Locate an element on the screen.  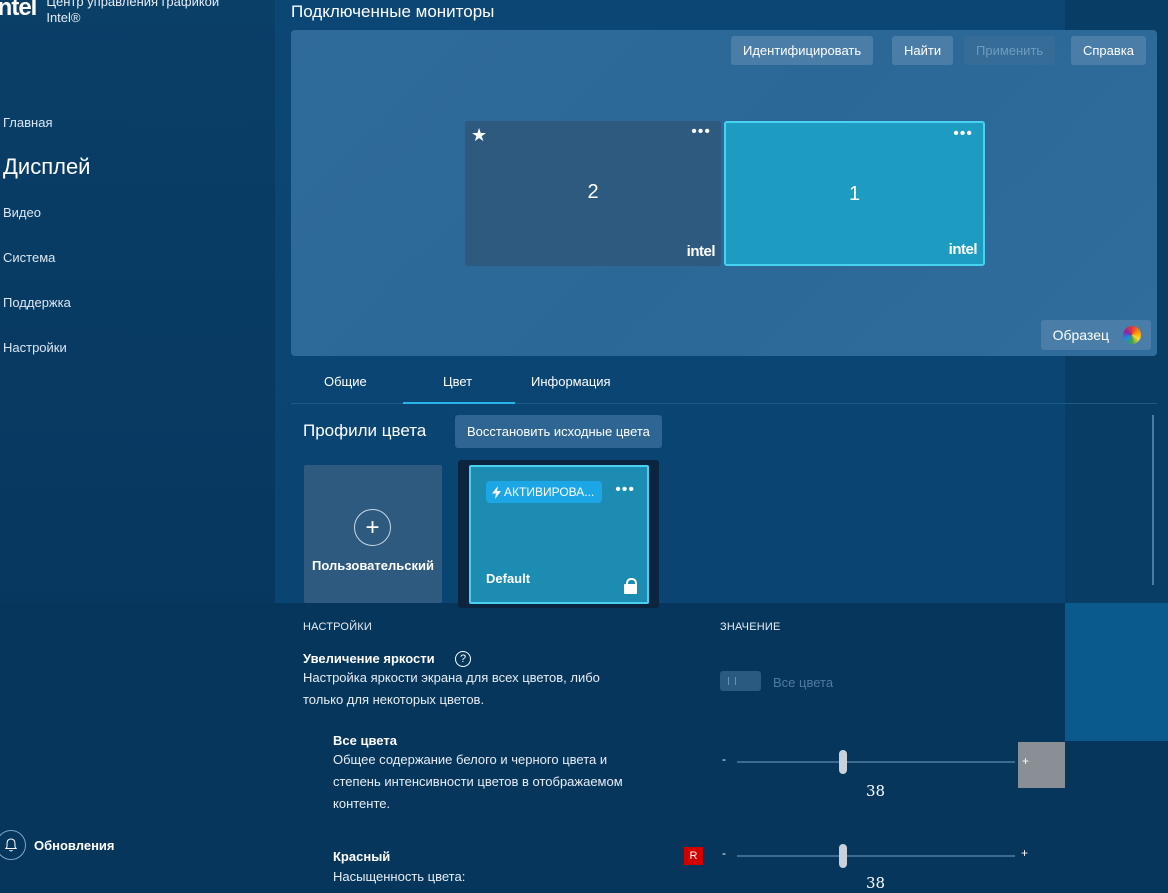
settings-column-header: НАСТРОЙКИ is located at coordinates (338, 627).